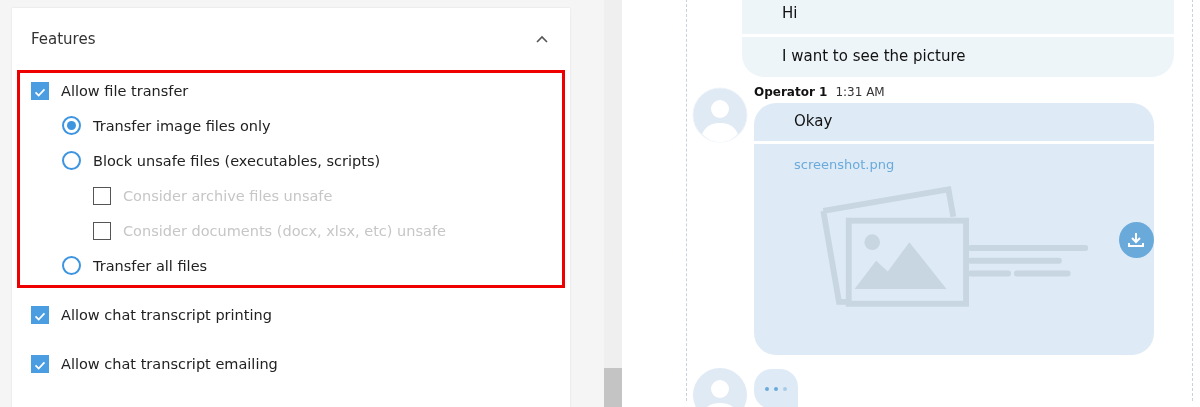 The width and height of the screenshot is (1200, 407). Describe the element at coordinates (874, 56) in the screenshot. I see `message-text: I want to see the picture` at that location.